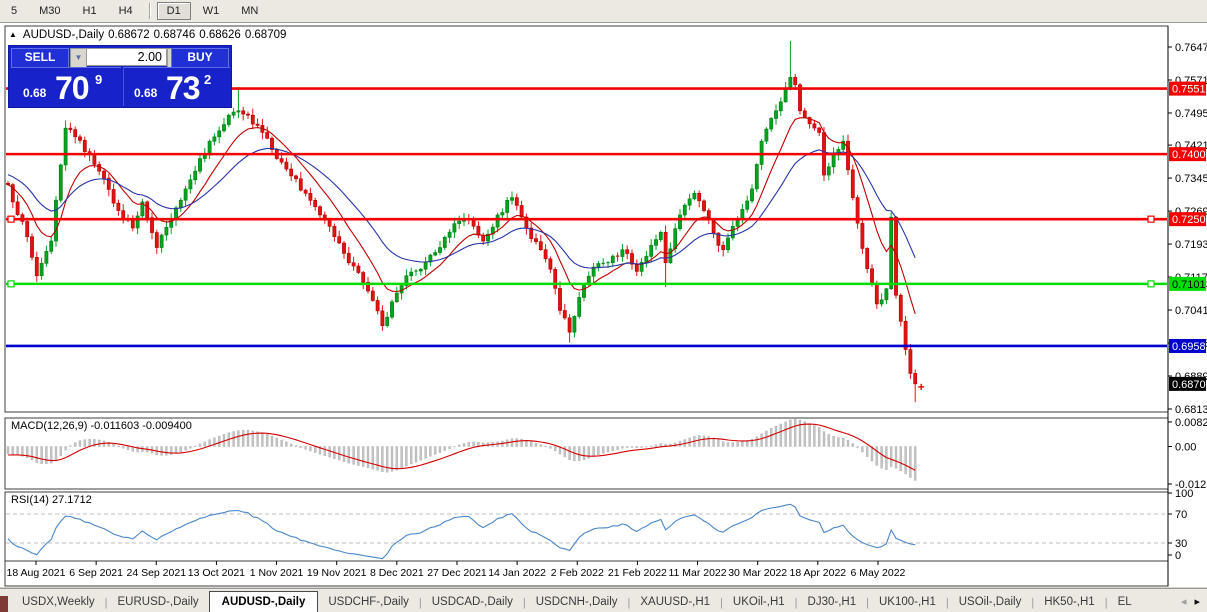 The width and height of the screenshot is (1207, 612). Describe the element at coordinates (71, 500) in the screenshot. I see `rsi-value: 27.1712` at that location.